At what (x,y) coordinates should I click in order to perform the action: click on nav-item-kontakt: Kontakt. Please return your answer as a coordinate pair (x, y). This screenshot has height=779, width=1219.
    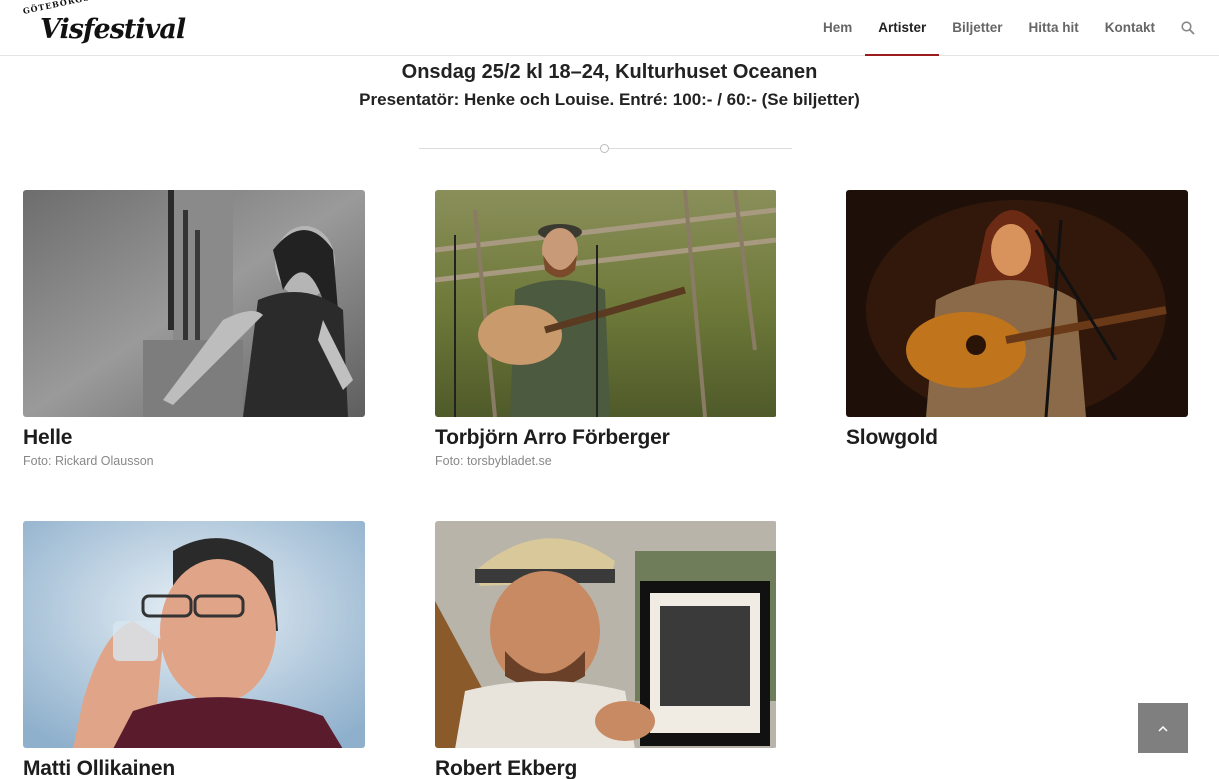
    Looking at the image, I should click on (1130, 27).